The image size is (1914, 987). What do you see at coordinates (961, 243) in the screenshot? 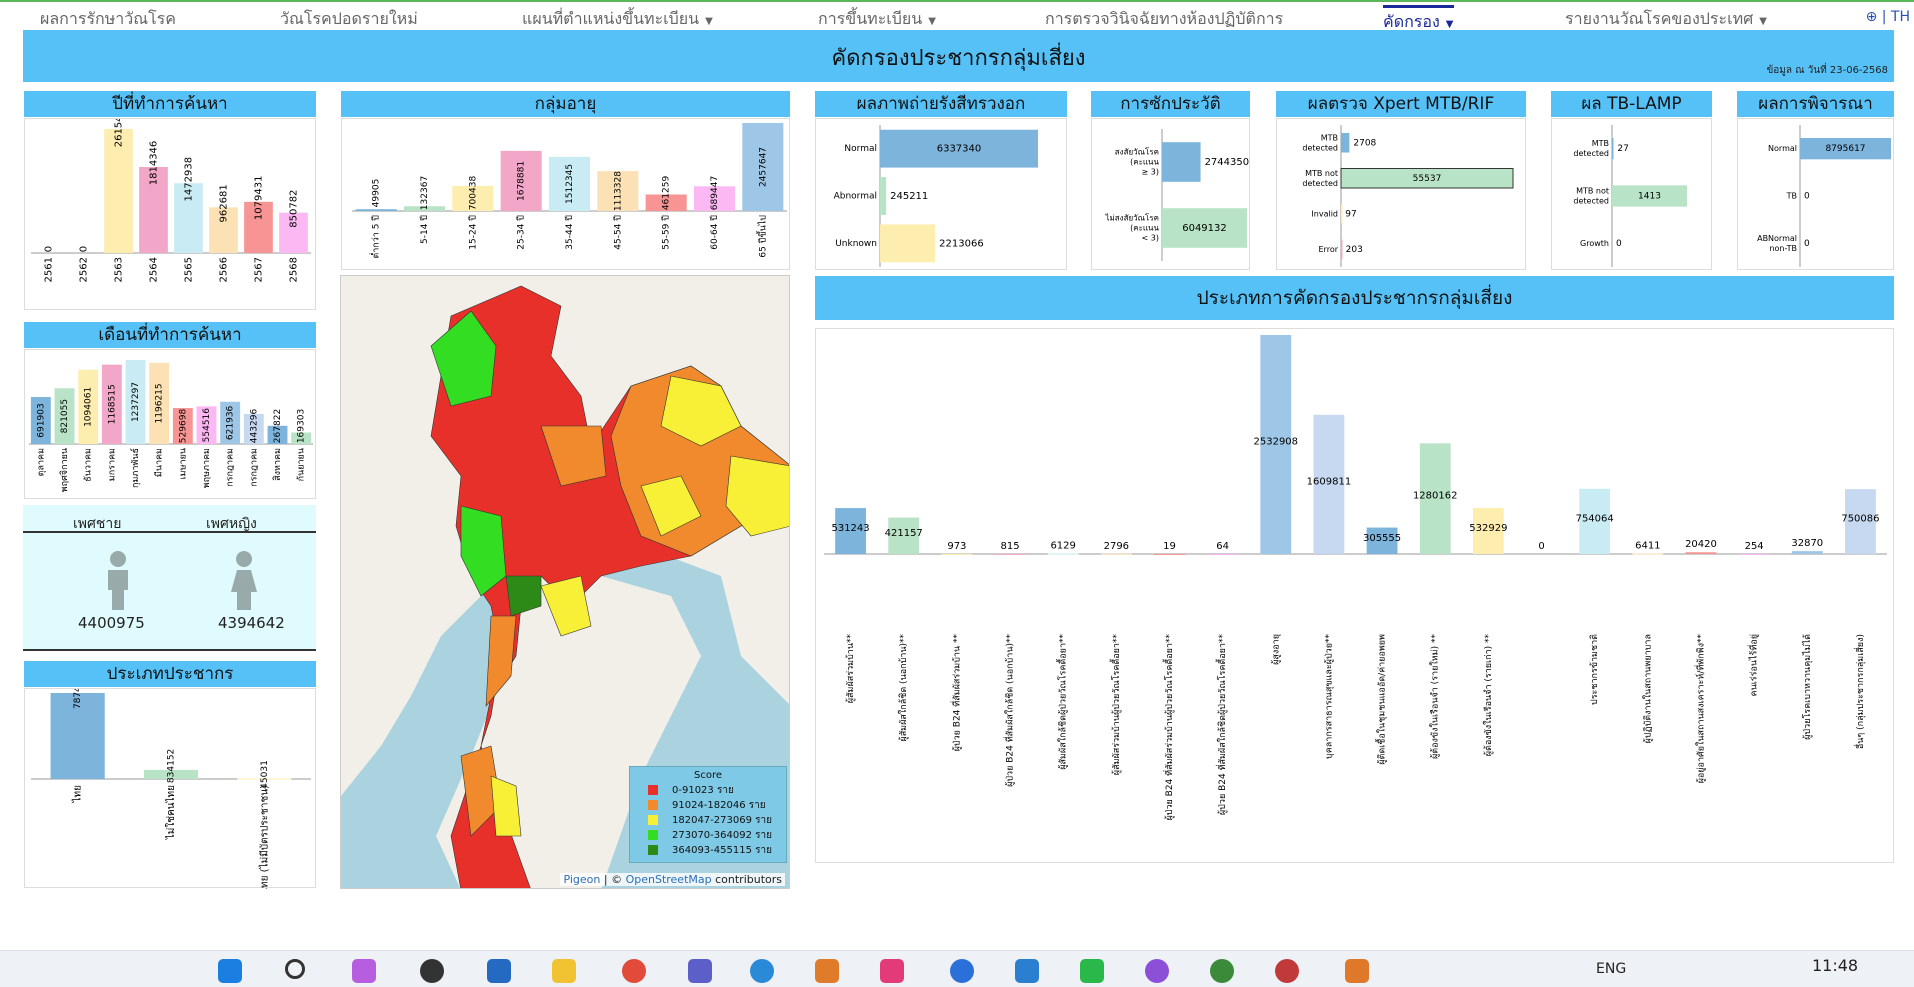
I see `data-label: 2213066` at bounding box center [961, 243].